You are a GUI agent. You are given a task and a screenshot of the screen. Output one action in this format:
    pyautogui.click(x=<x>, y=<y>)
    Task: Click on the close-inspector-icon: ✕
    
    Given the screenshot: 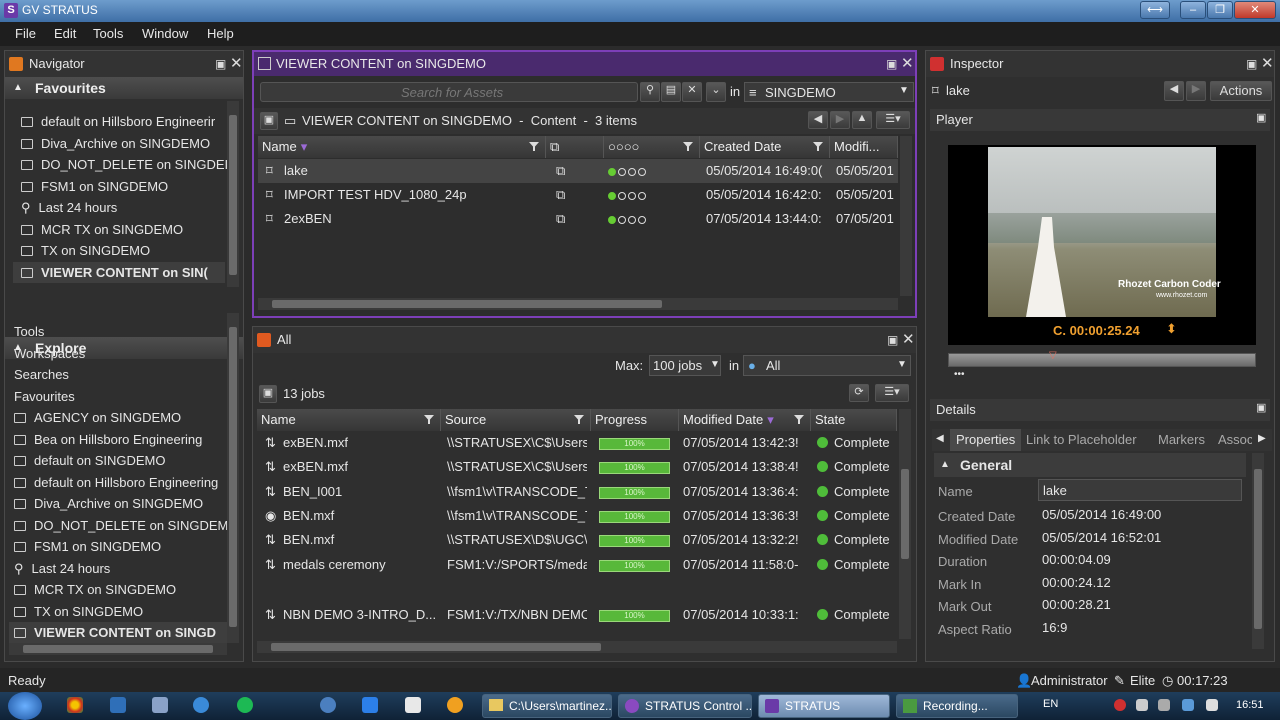 What is the action you would take?
    pyautogui.click(x=1267, y=64)
    